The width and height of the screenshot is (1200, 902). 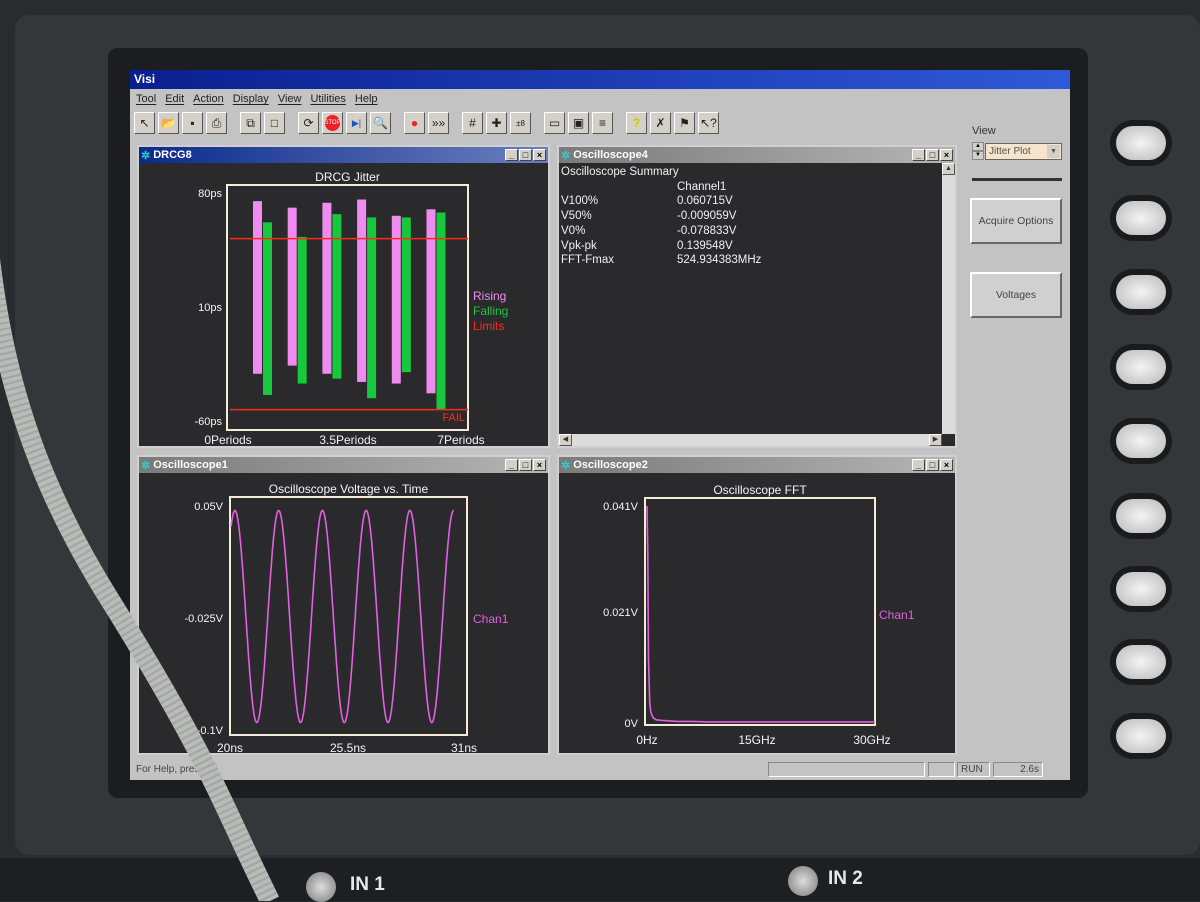 What do you see at coordinates (146, 100) in the screenshot?
I see `menu-tool: Tool` at bounding box center [146, 100].